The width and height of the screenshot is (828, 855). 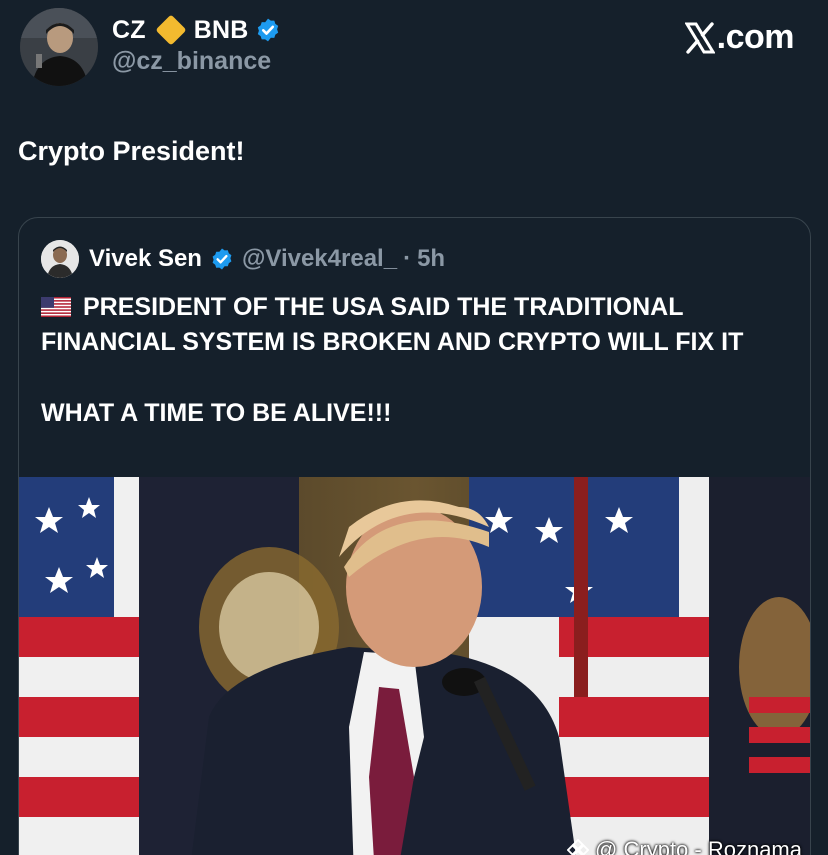 What do you see at coordinates (145, 259) in the screenshot?
I see `quoted-author-name: Vivek Sen` at bounding box center [145, 259].